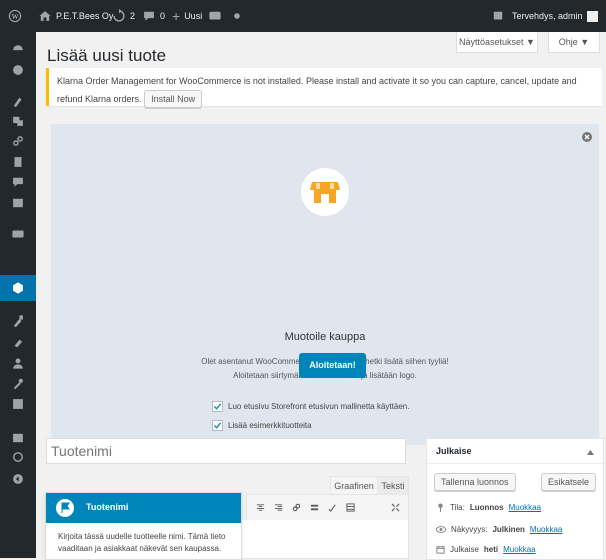 This screenshot has height=560, width=606. Describe the element at coordinates (18, 70) in the screenshot. I see `jetpack-icon` at that location.